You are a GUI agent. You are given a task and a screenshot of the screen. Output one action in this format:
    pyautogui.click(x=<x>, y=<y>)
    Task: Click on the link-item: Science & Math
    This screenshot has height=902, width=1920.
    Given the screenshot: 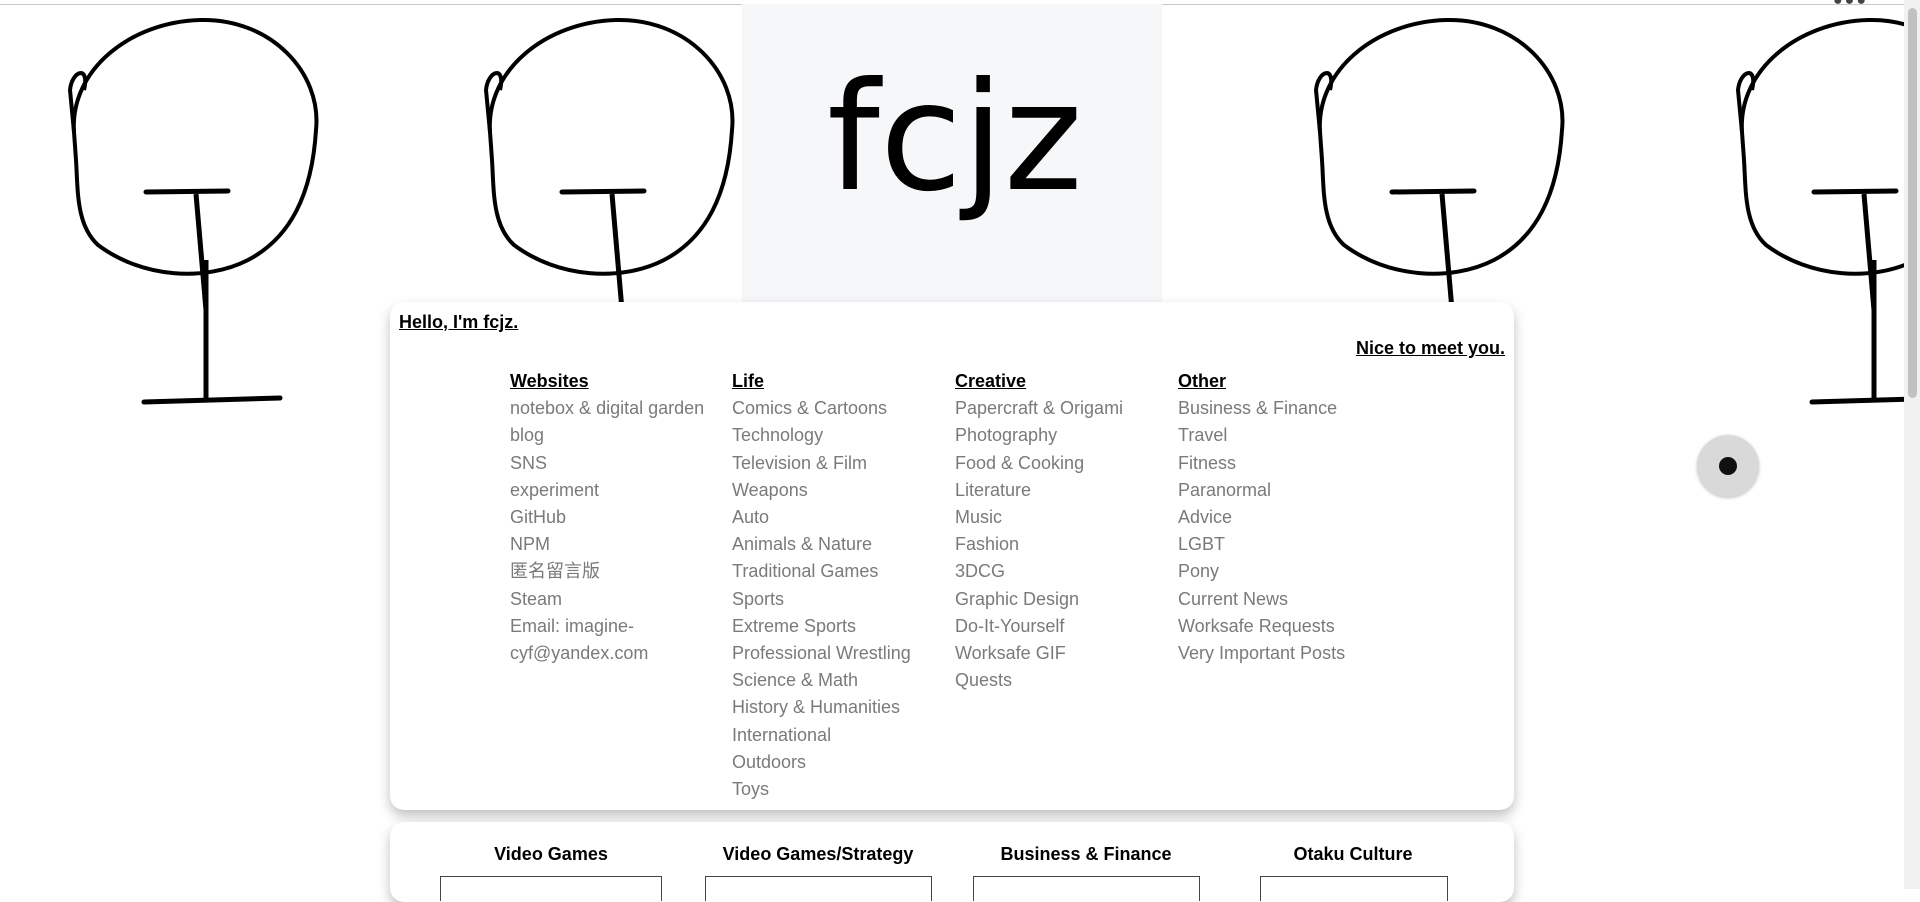 What is the action you would take?
    pyautogui.click(x=843, y=680)
    